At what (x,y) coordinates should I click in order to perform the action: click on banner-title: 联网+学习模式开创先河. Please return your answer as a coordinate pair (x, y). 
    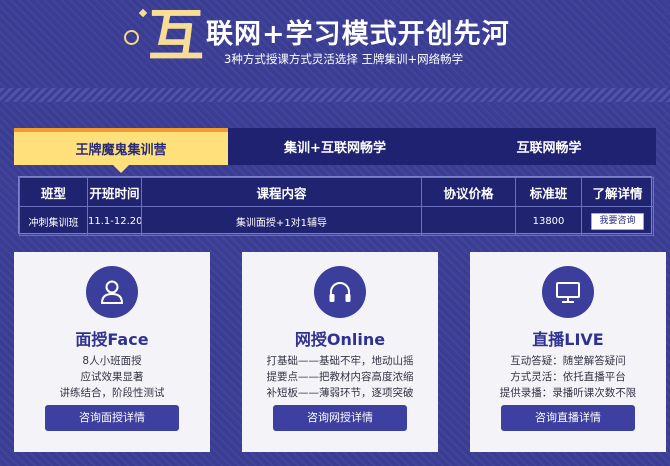
    Looking at the image, I should click on (358, 34).